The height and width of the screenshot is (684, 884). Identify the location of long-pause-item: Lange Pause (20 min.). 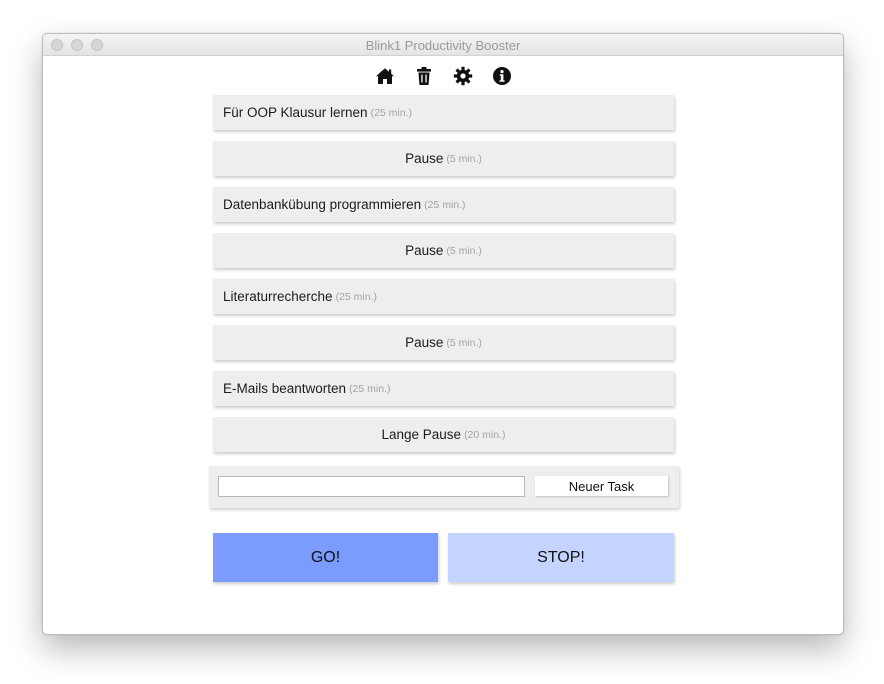
(443, 434).